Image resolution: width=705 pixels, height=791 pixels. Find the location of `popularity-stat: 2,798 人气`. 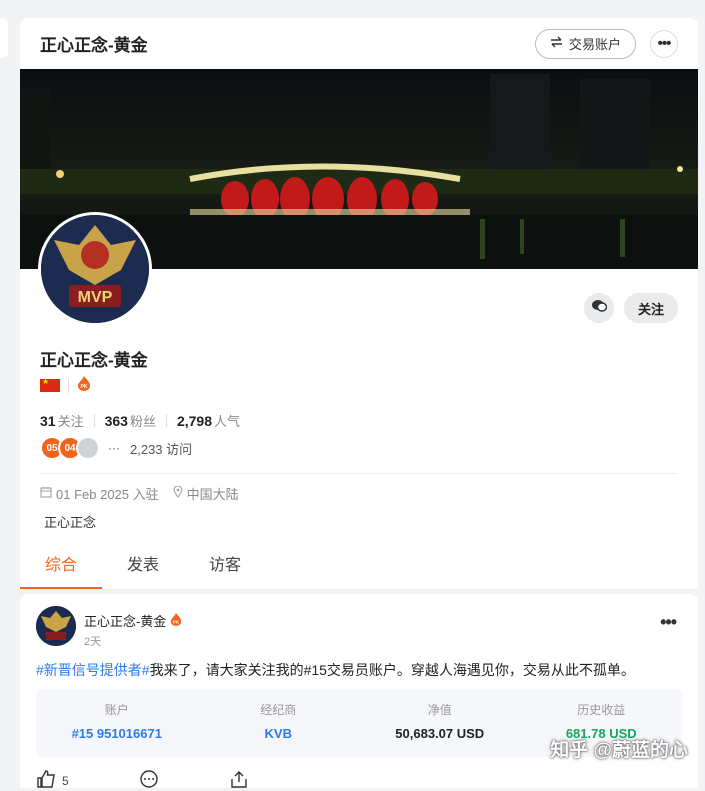

popularity-stat: 2,798 人气 is located at coordinates (208, 421).